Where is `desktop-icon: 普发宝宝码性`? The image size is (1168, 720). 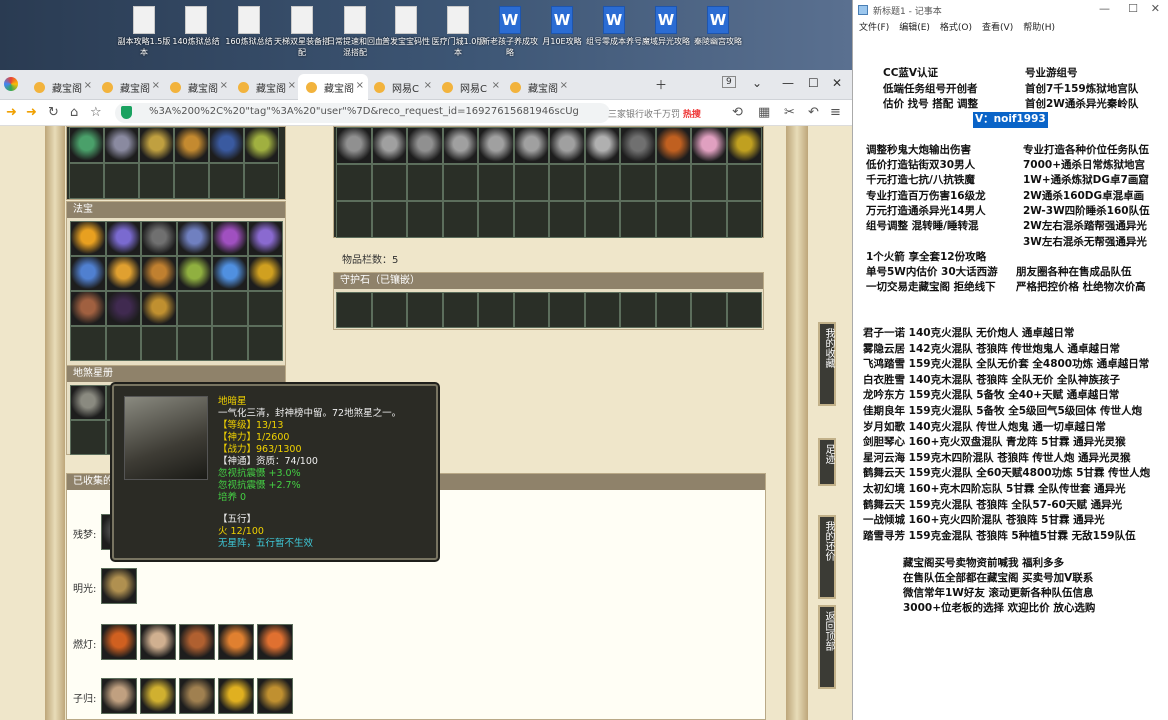
desktop-icon: 普发宝宝码性 is located at coordinates (406, 36).